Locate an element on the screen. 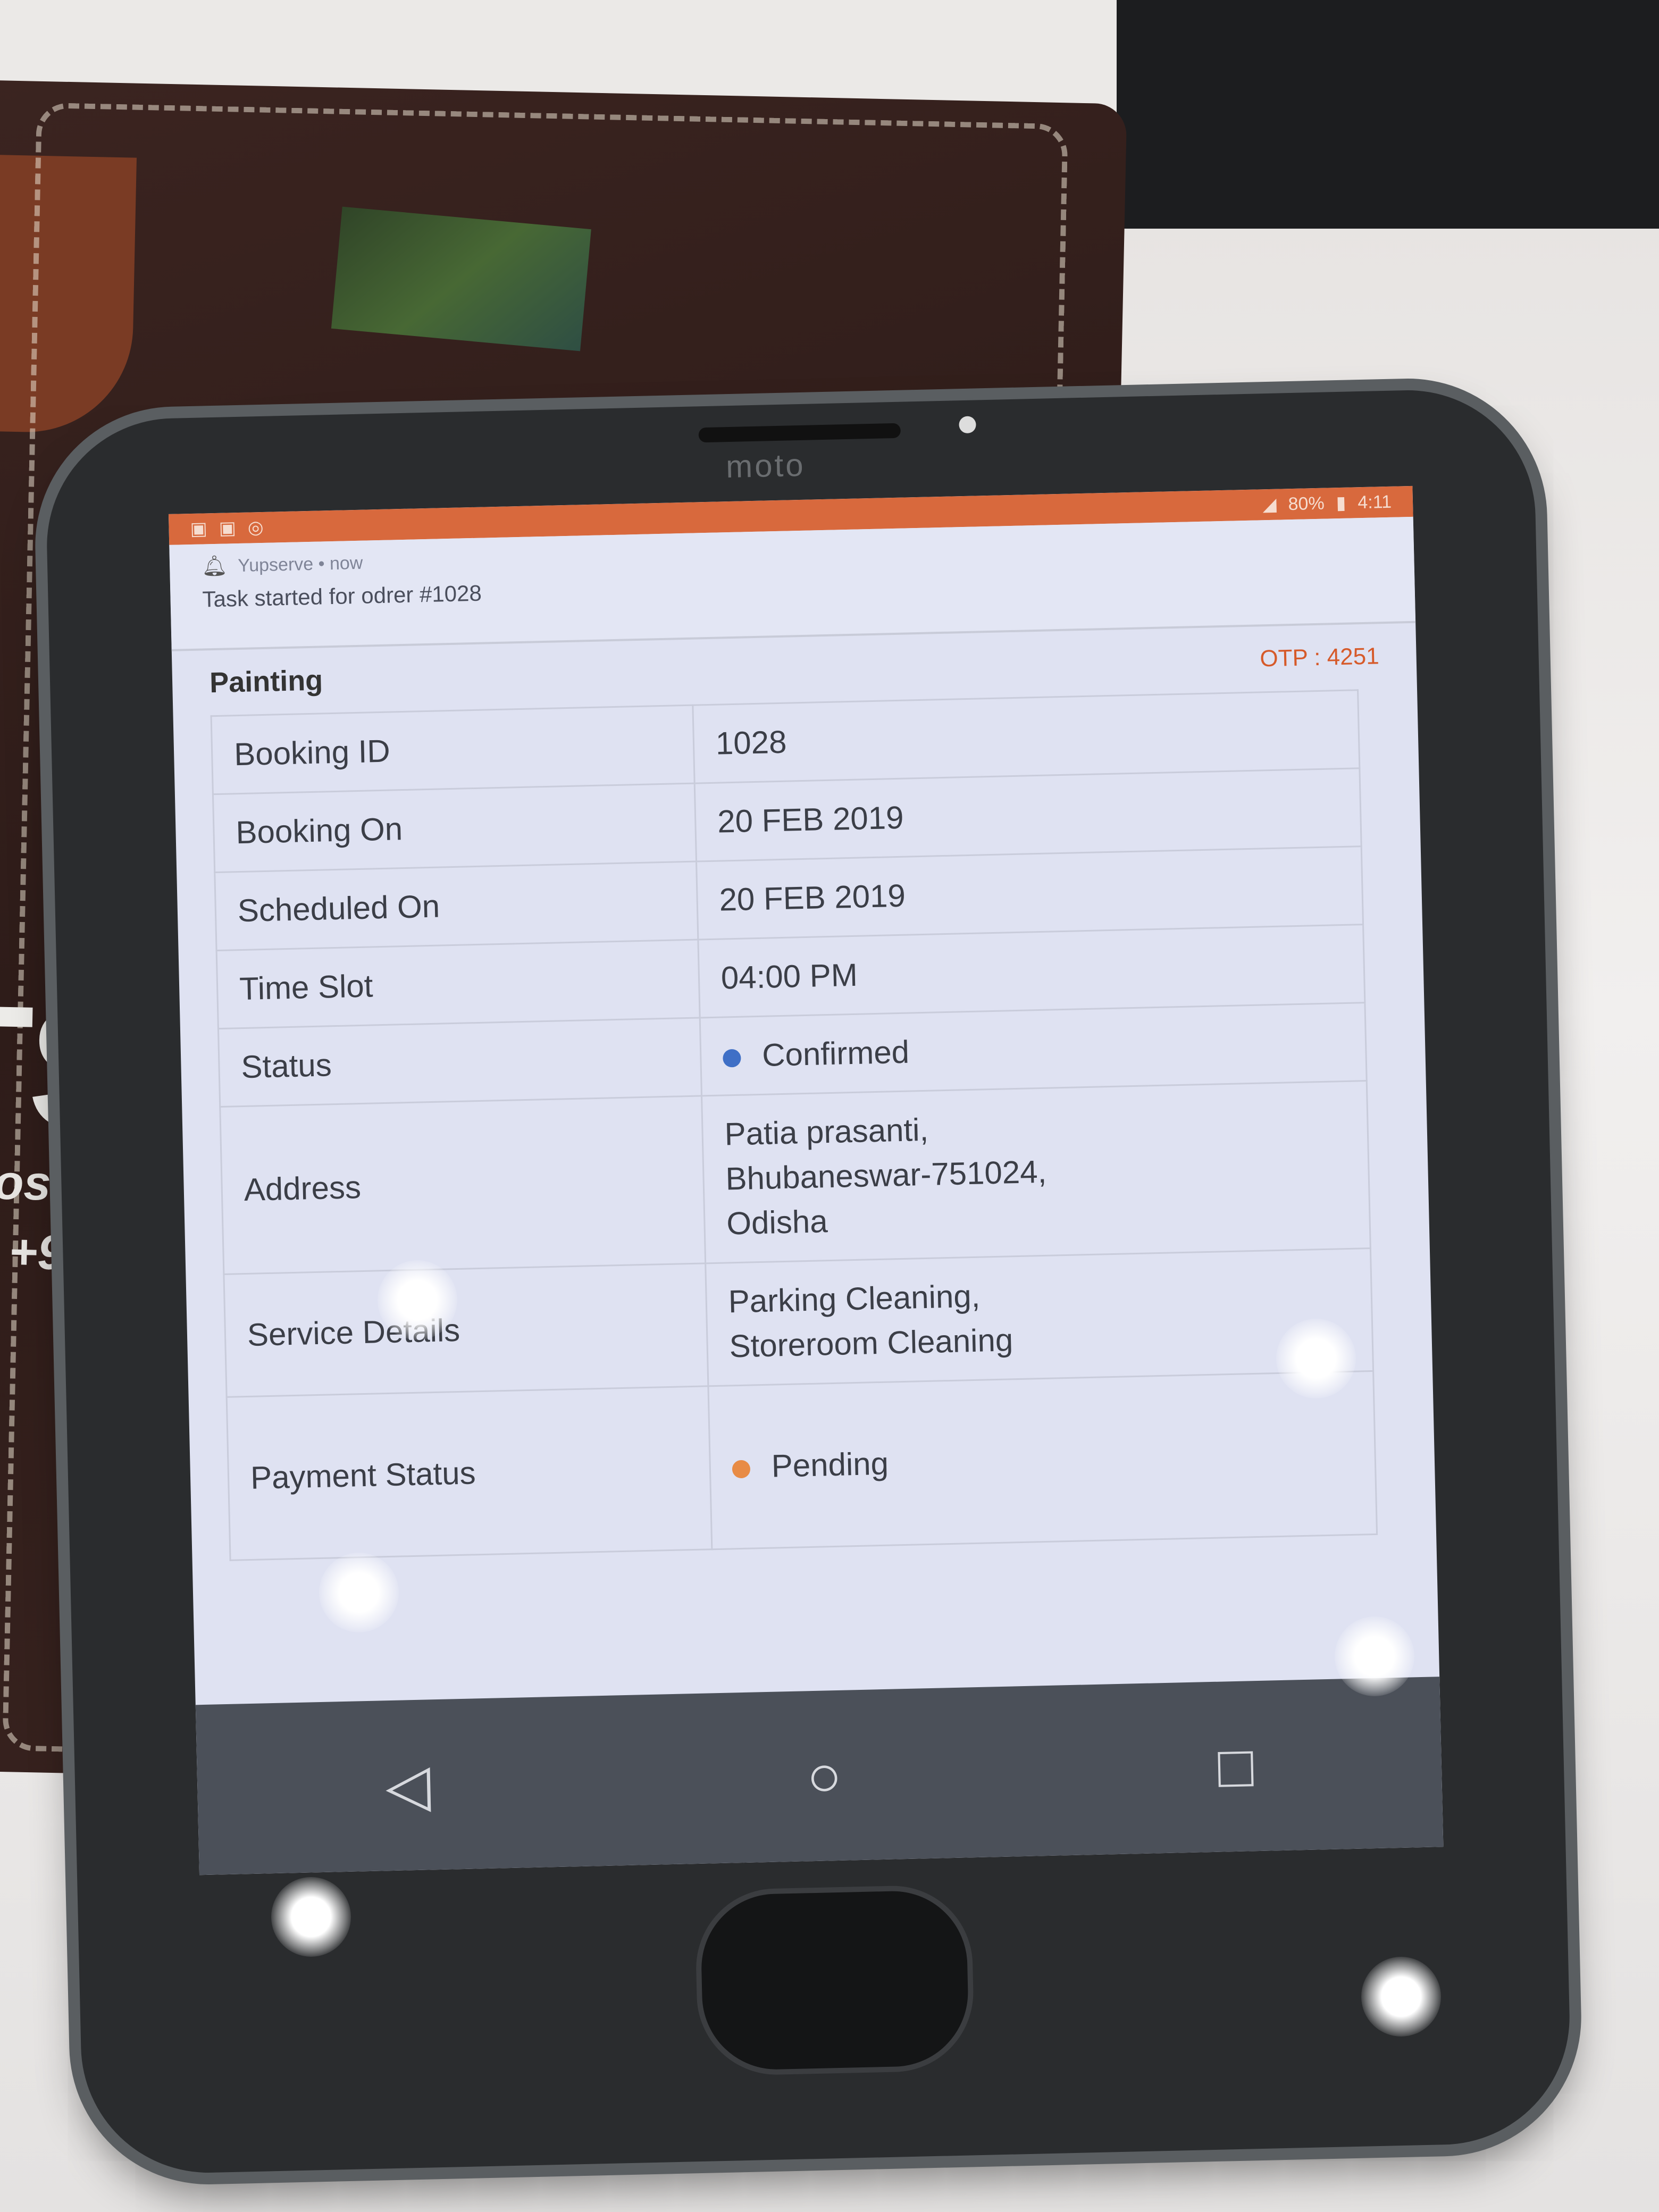 Image resolution: width=1659 pixels, height=2212 pixels. row-label: Booking ID is located at coordinates (453, 749).